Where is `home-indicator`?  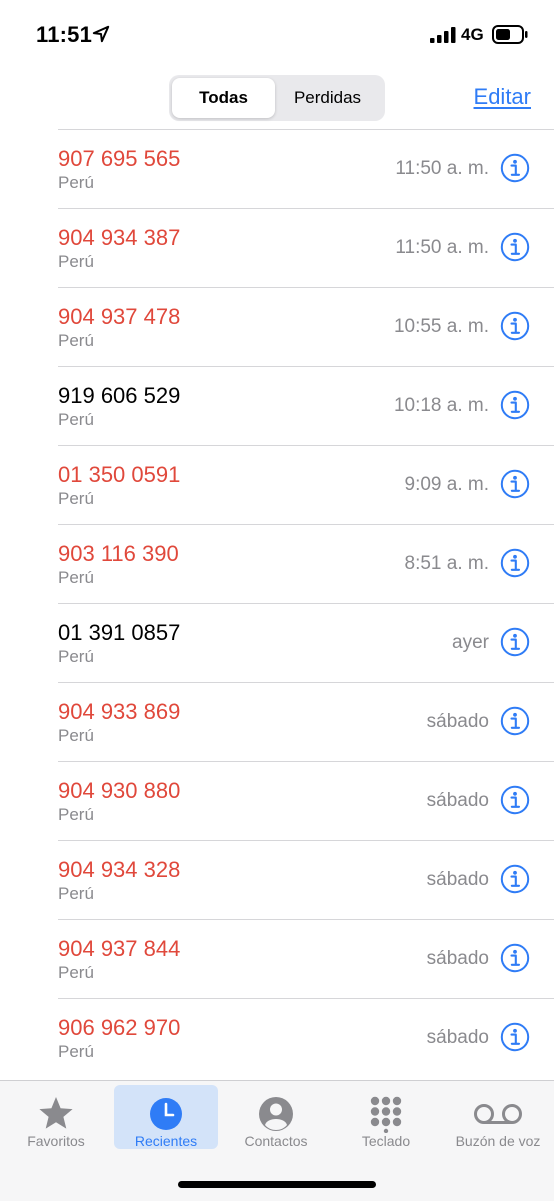 home-indicator is located at coordinates (277, 1184).